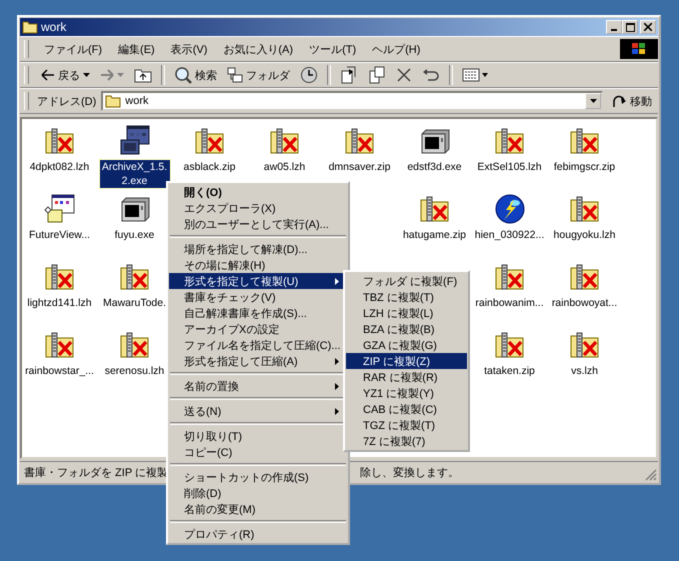  What do you see at coordinates (48, 75) in the screenshot?
I see `back-arrow-icon` at bounding box center [48, 75].